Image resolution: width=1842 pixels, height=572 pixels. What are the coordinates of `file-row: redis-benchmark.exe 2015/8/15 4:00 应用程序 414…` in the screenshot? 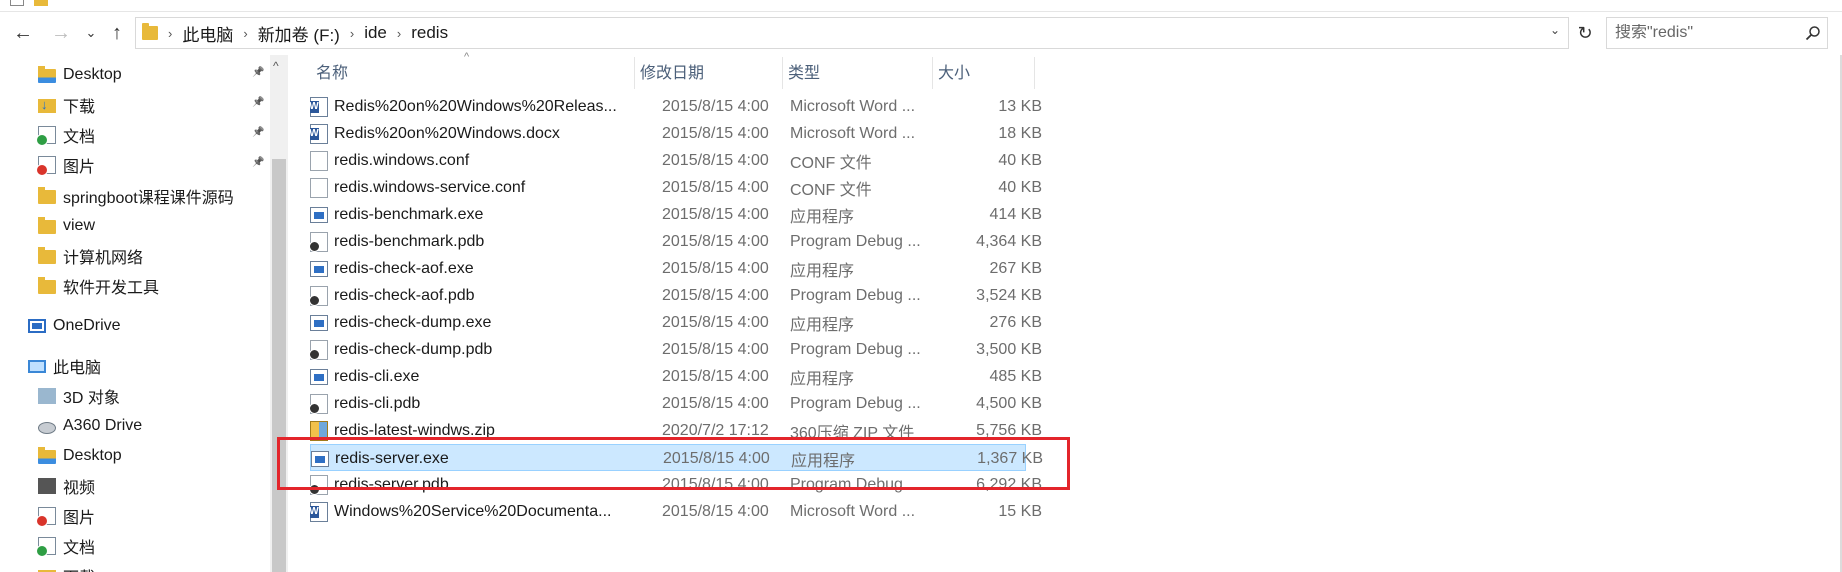 It's located at (676, 214).